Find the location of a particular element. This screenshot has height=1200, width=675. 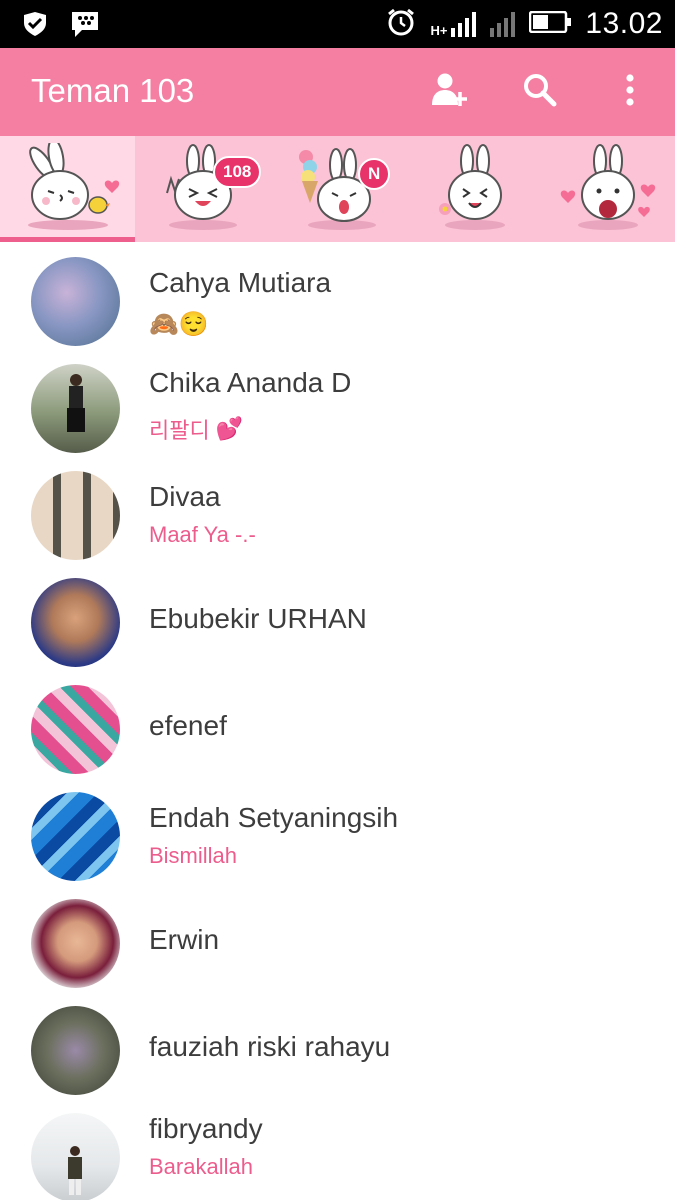

friend-name: fibryandy is located at coordinates (206, 1128).